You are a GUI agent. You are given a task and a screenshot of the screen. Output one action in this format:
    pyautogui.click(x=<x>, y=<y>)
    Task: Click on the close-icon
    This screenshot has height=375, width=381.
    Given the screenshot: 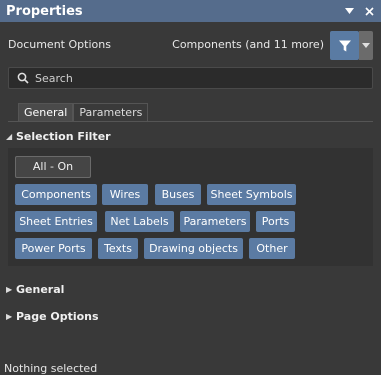 What is the action you would take?
    pyautogui.click(x=369, y=11)
    